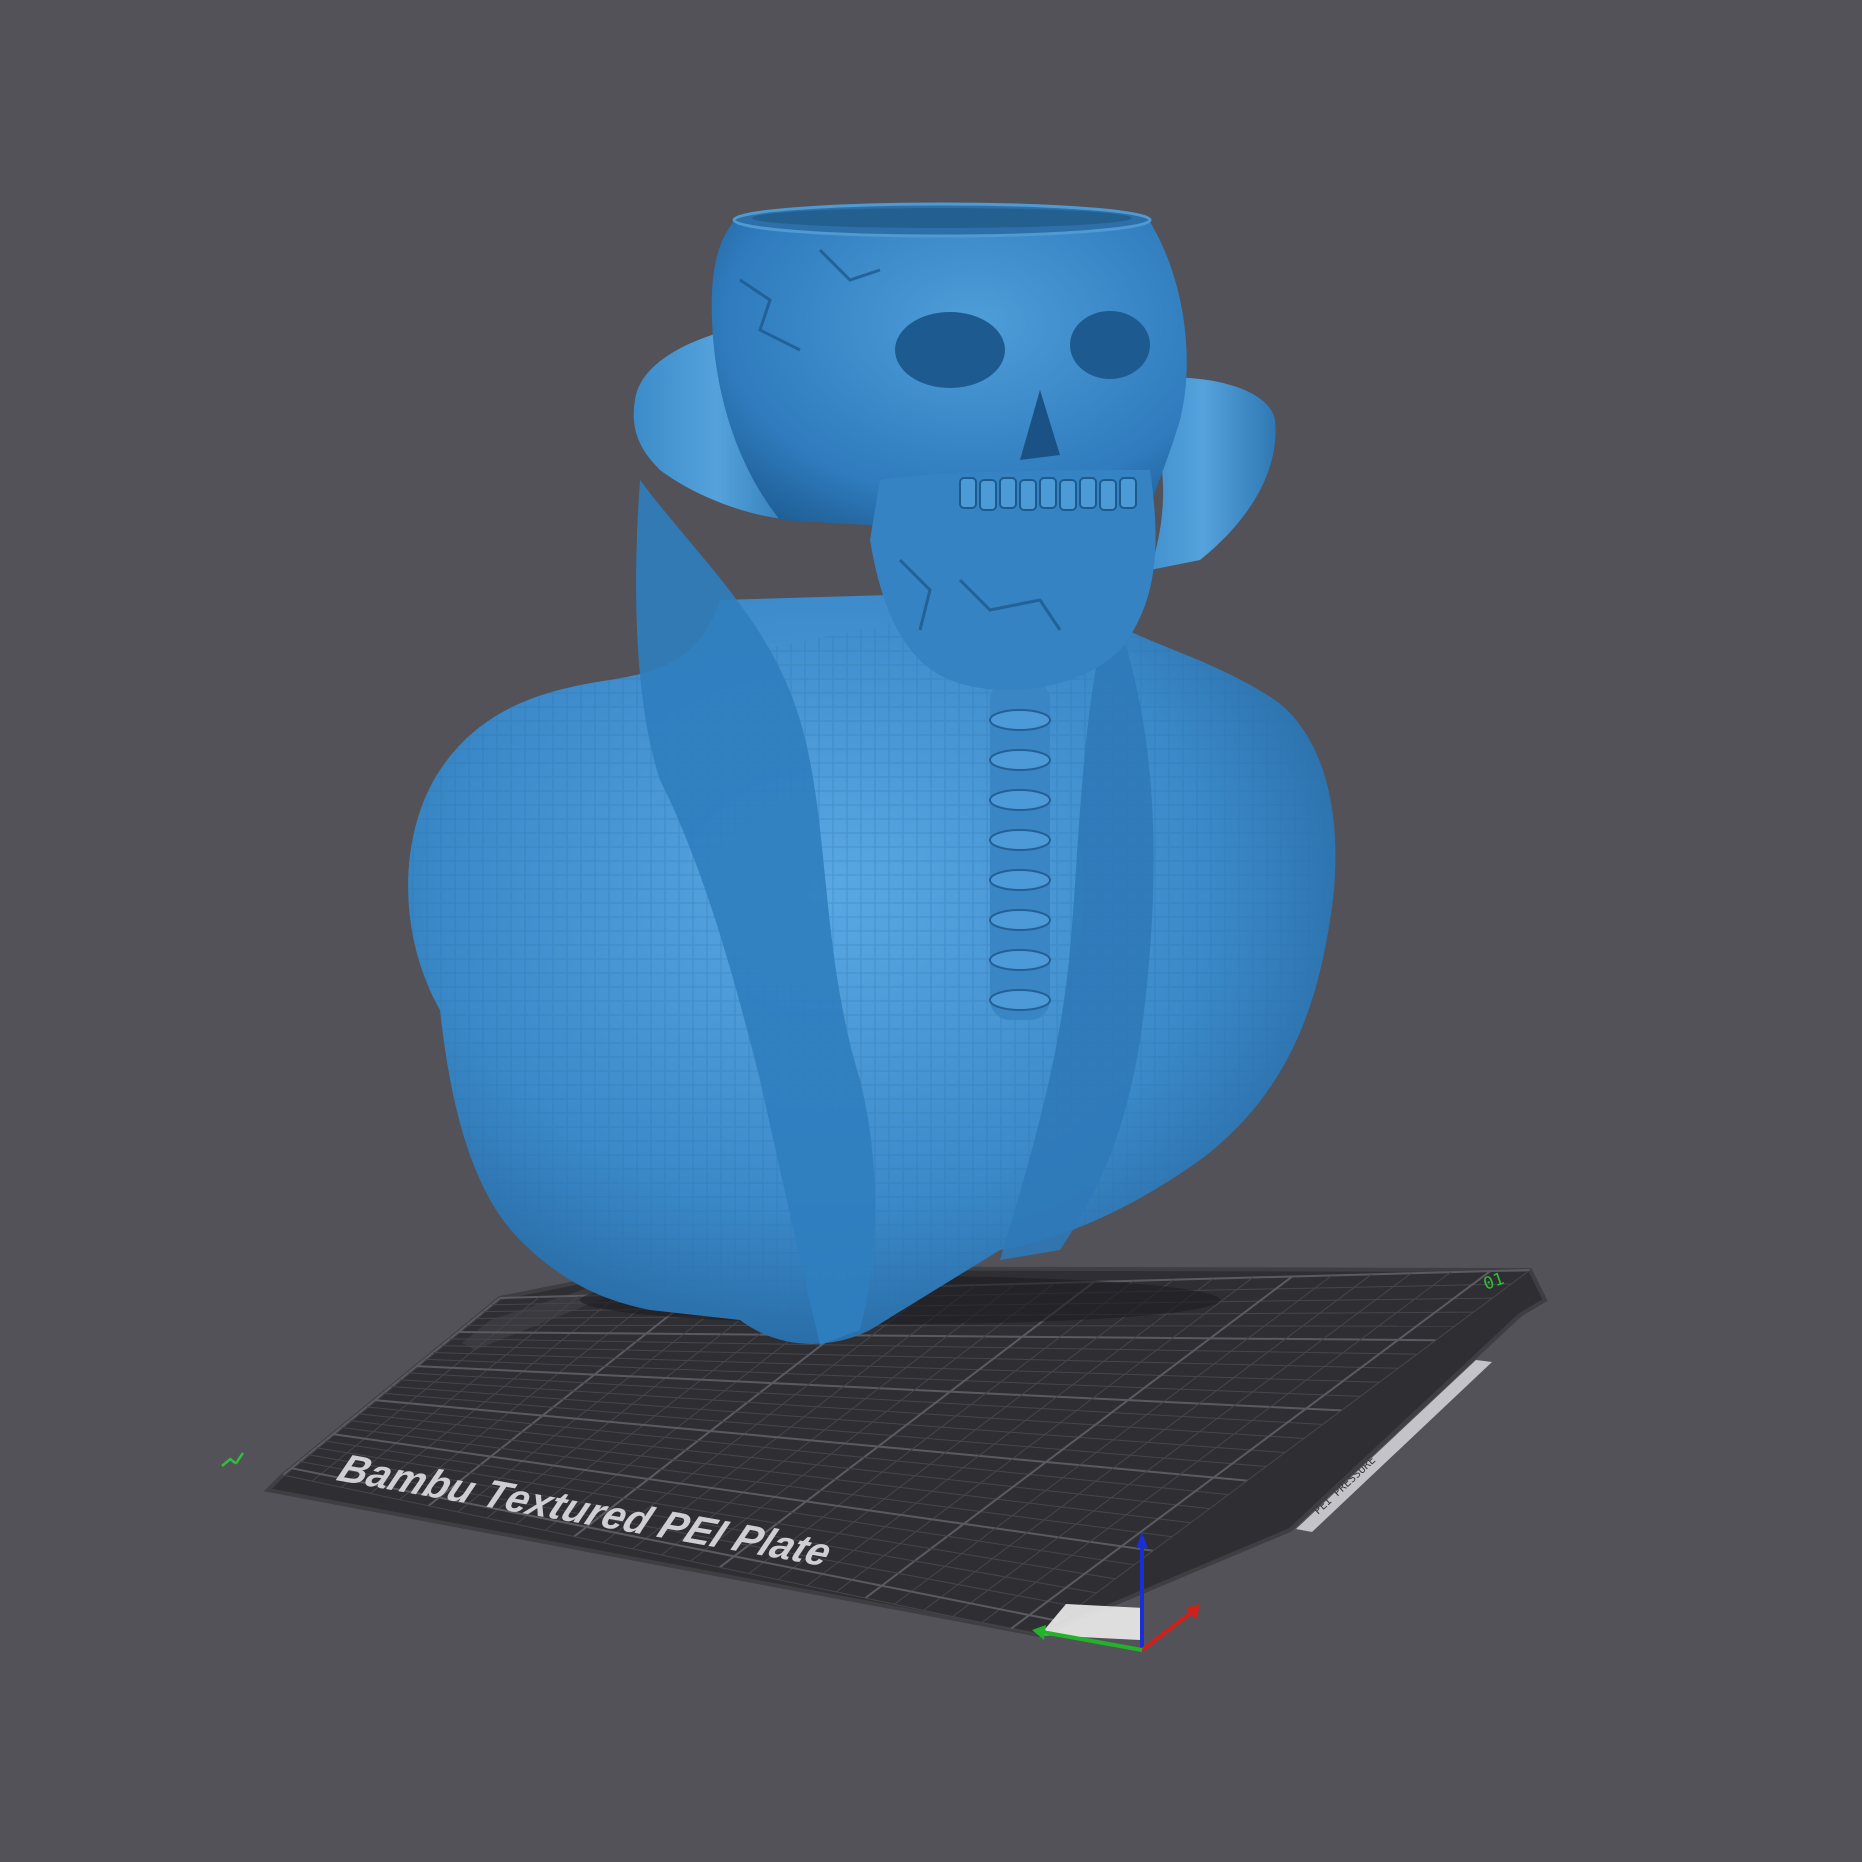 This screenshot has width=1862, height=1862. Describe the element at coordinates (1020, 850) in the screenshot. I see `model-spine` at that location.